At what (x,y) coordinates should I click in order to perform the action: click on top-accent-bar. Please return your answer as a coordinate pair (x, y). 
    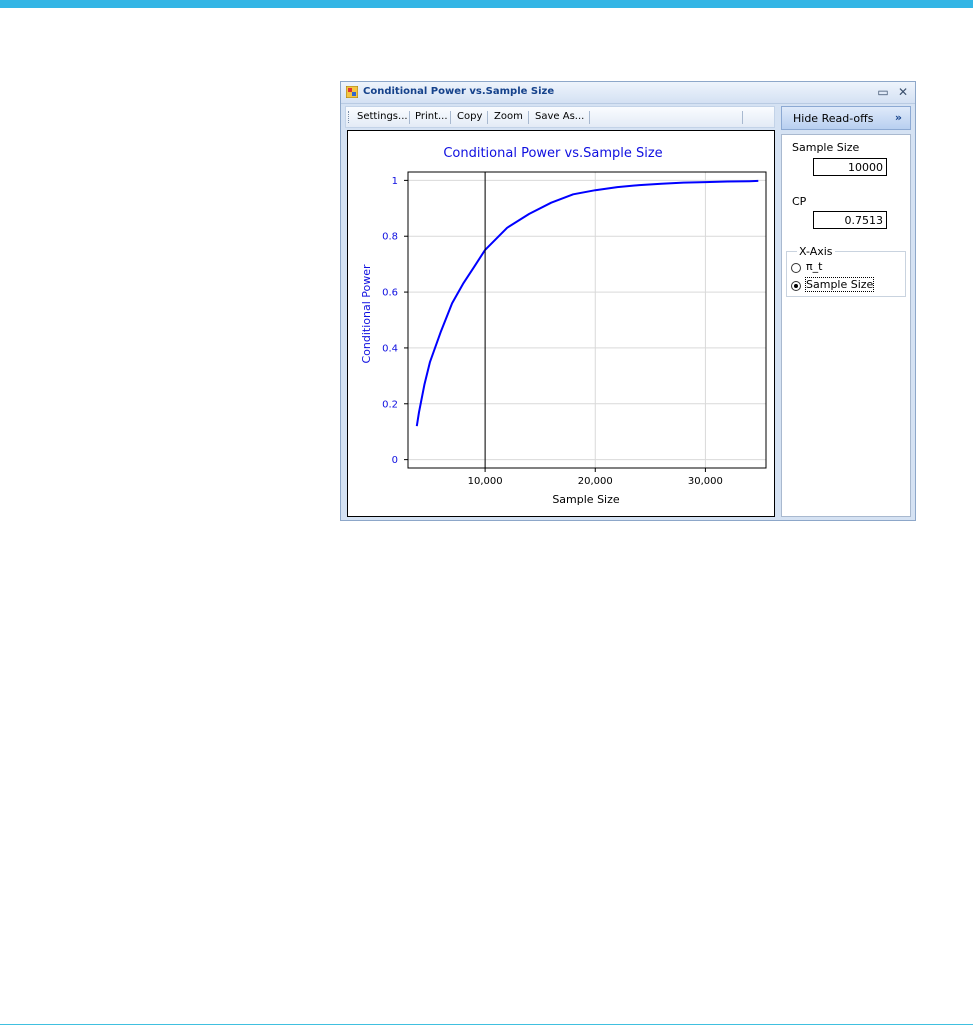
    Looking at the image, I should click on (486, 4).